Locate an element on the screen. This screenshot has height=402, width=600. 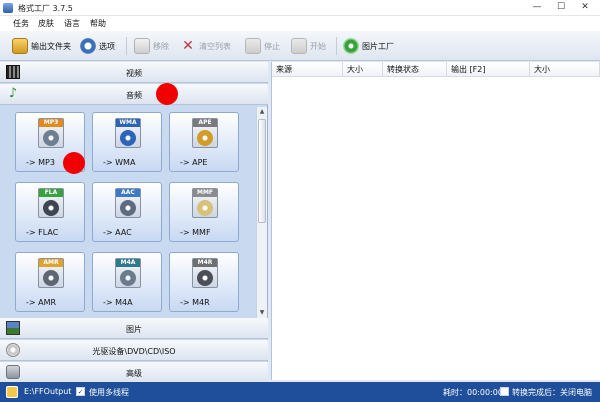
category-audio: ♪ 音频 is located at coordinates (134, 94).